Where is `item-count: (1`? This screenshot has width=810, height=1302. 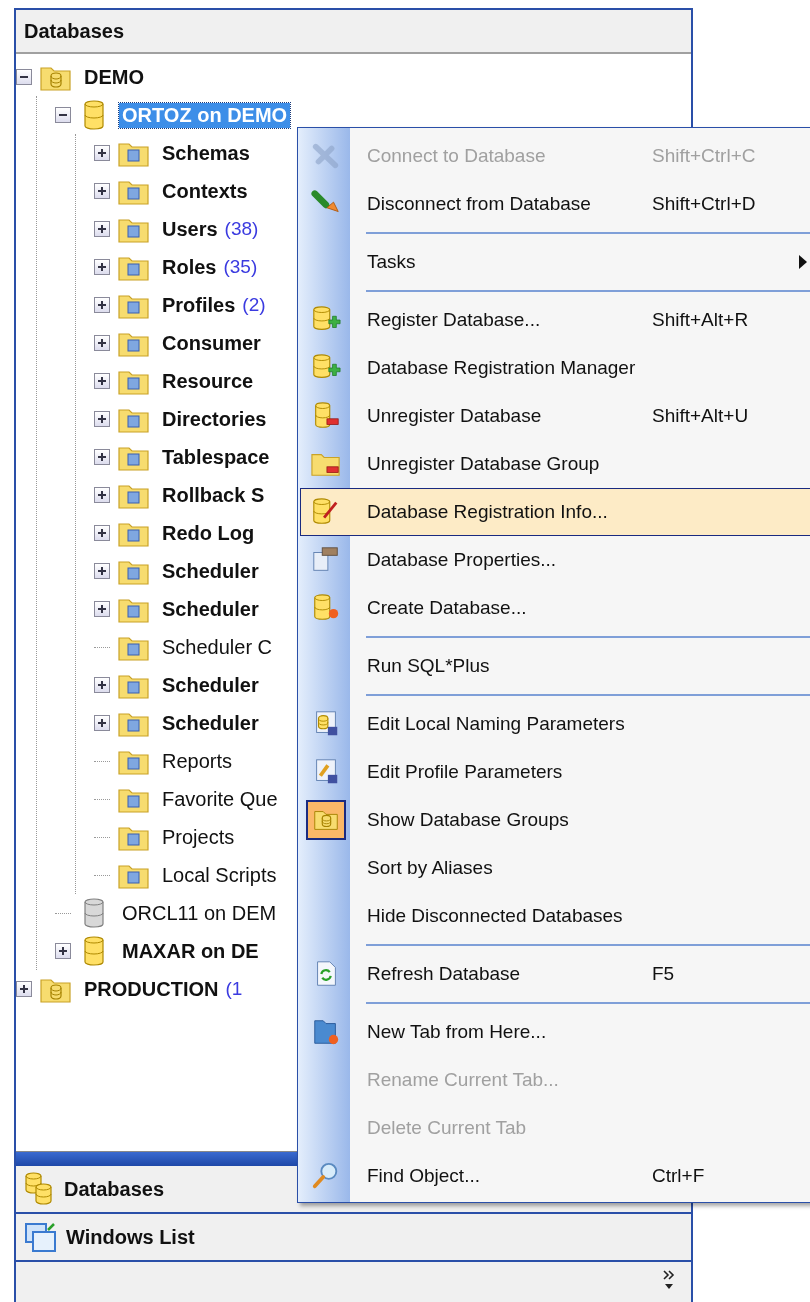
item-count: (1 is located at coordinates (234, 989).